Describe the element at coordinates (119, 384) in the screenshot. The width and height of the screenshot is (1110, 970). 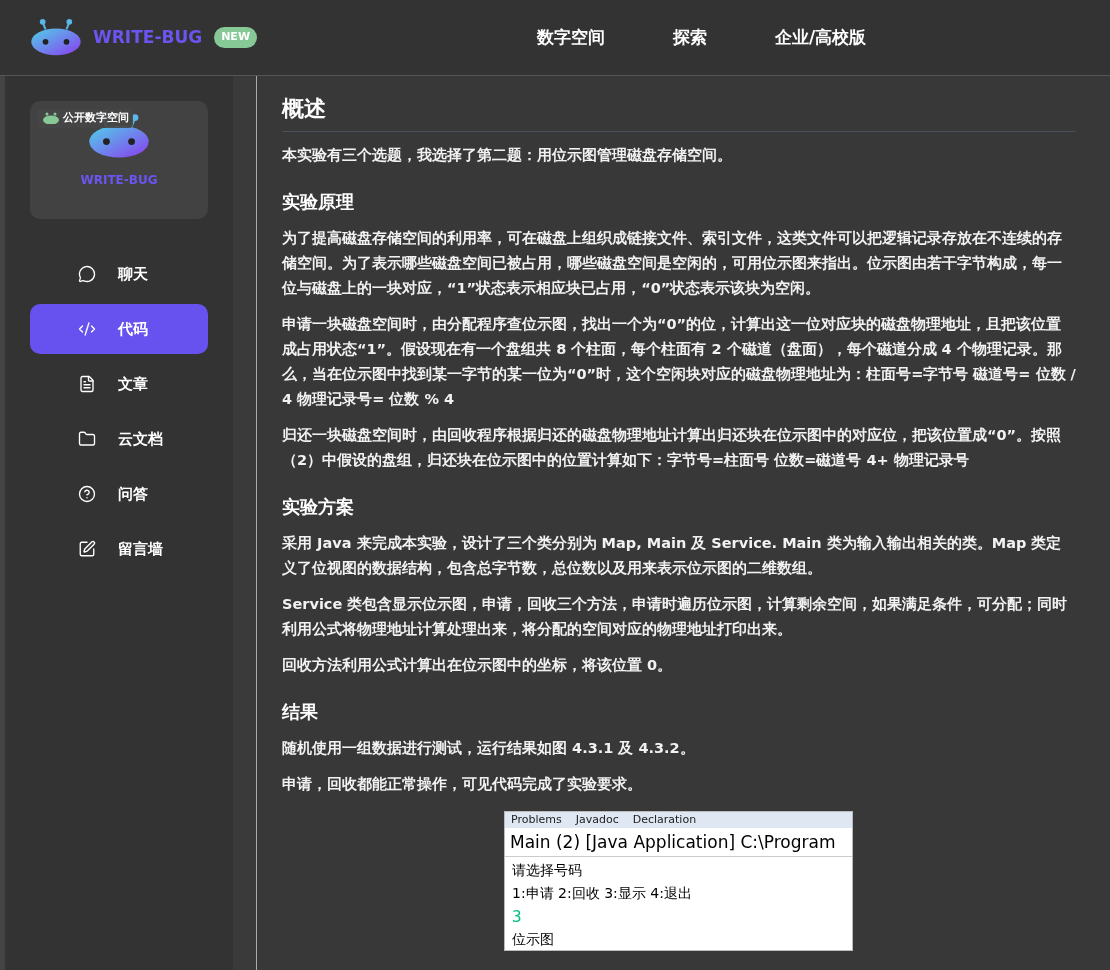
I see `sidebar-item: 文章` at that location.